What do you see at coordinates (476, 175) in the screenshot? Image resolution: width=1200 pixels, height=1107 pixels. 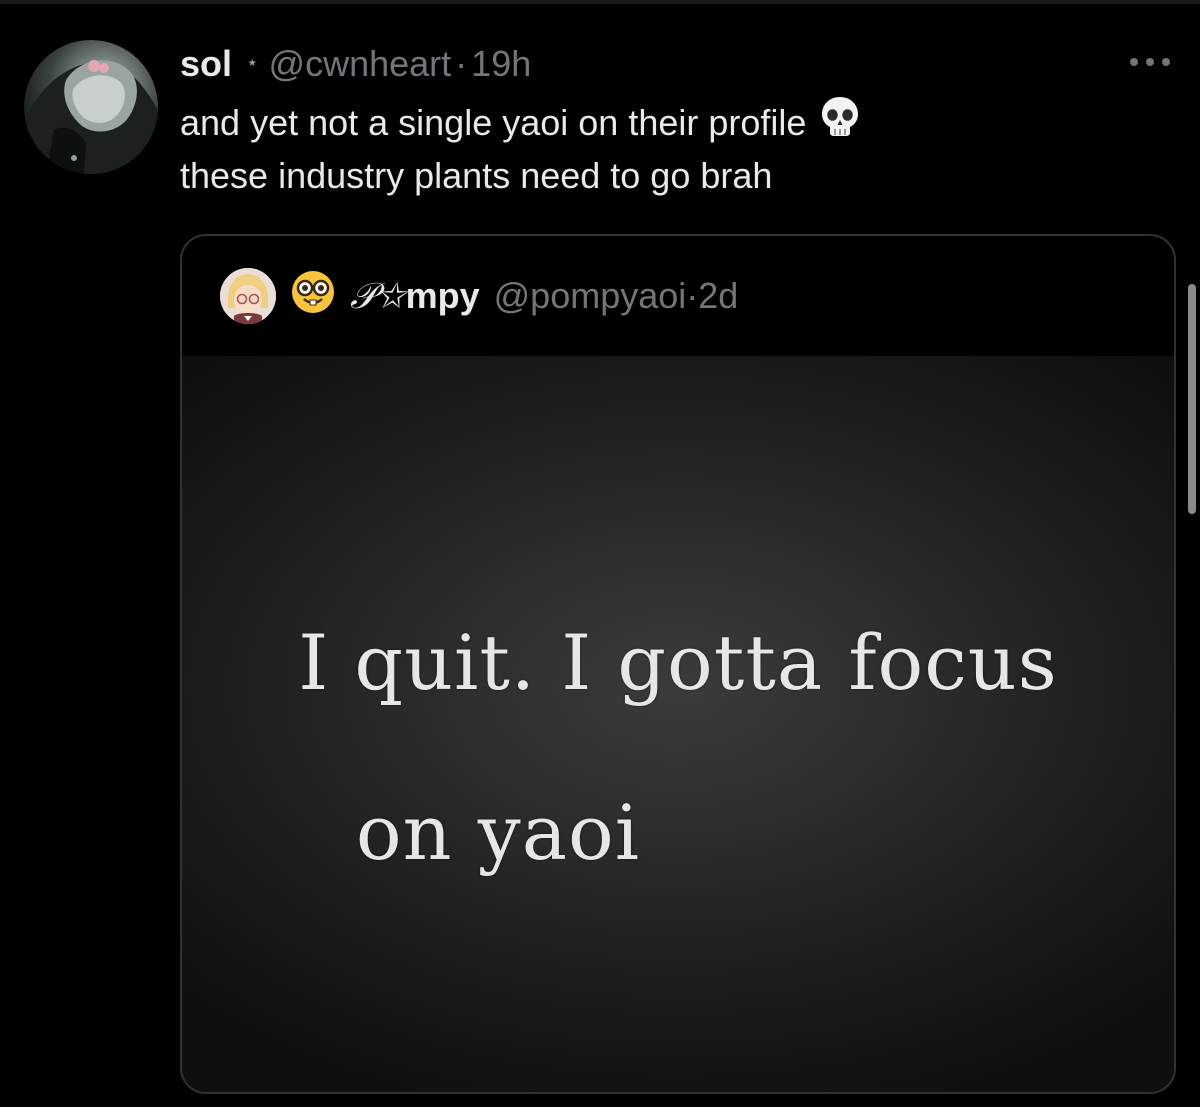 I see `tweet-text-line-2: these industry plants need to go brah` at bounding box center [476, 175].